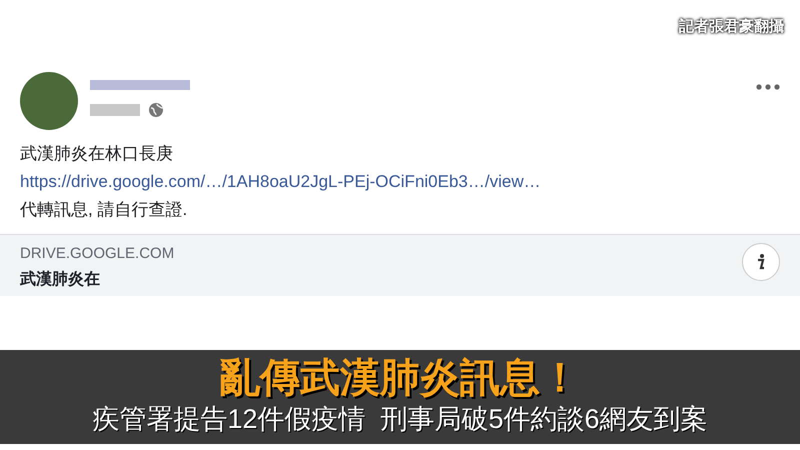 This screenshot has width=800, height=450. I want to click on preview-domain: DRIVE.GOOGLE.COM, so click(97, 254).